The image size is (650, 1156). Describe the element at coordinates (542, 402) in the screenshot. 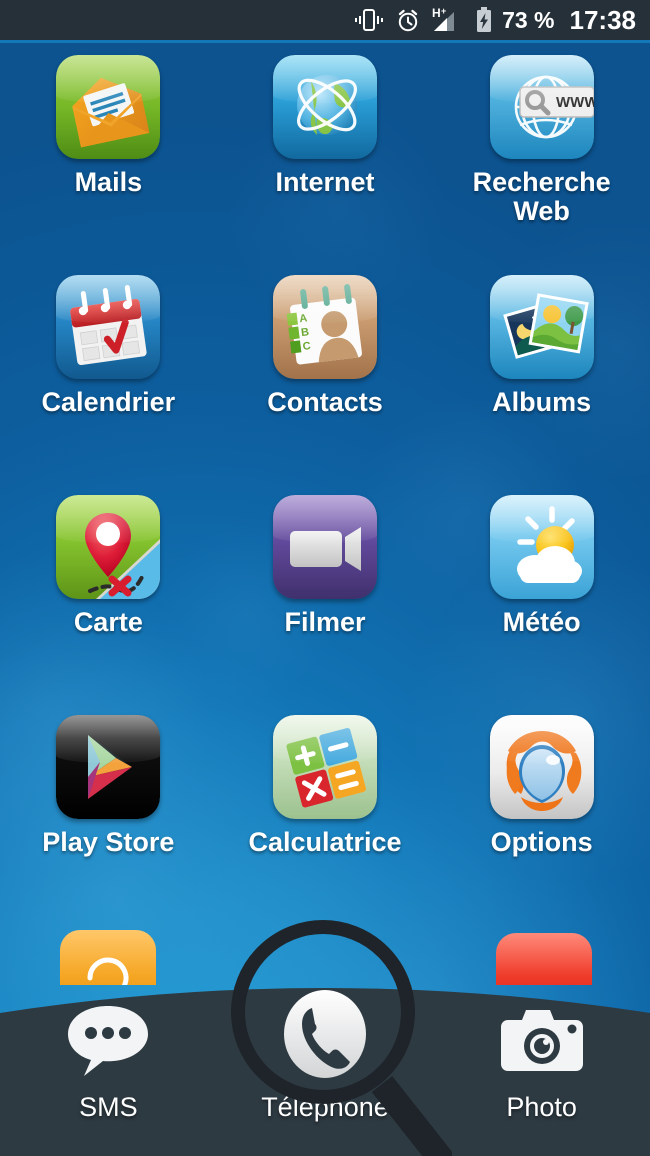

I see `app-label: Albums` at that location.